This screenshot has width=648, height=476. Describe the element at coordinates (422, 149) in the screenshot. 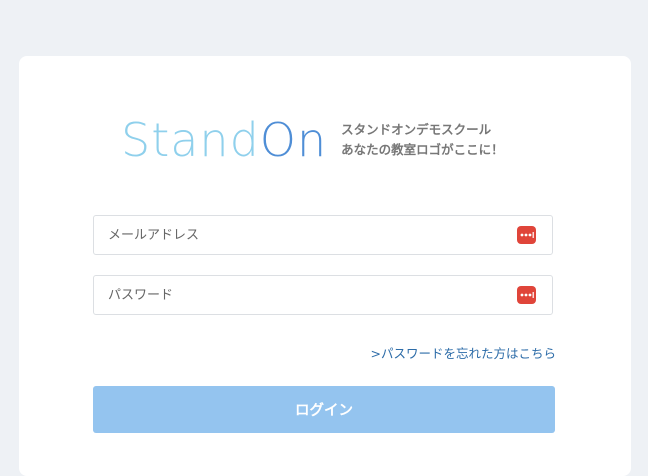

I see `tagline-line-2: あなたの教室ロゴがここに！` at that location.